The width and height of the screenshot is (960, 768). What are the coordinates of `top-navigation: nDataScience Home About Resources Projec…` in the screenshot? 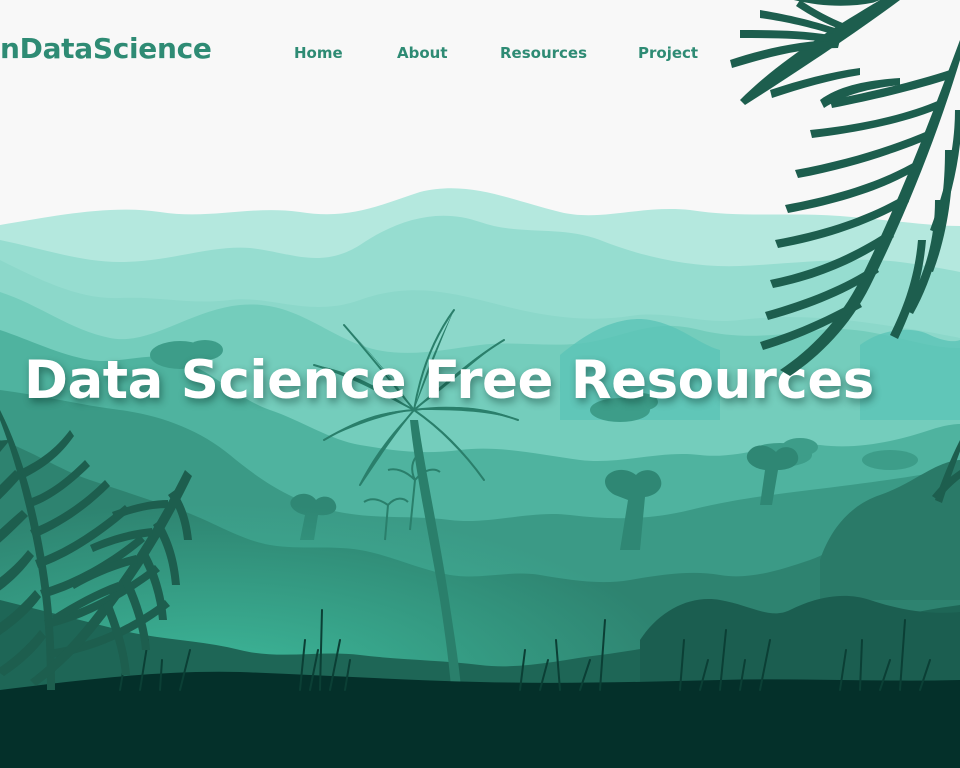 It's located at (480, 55).